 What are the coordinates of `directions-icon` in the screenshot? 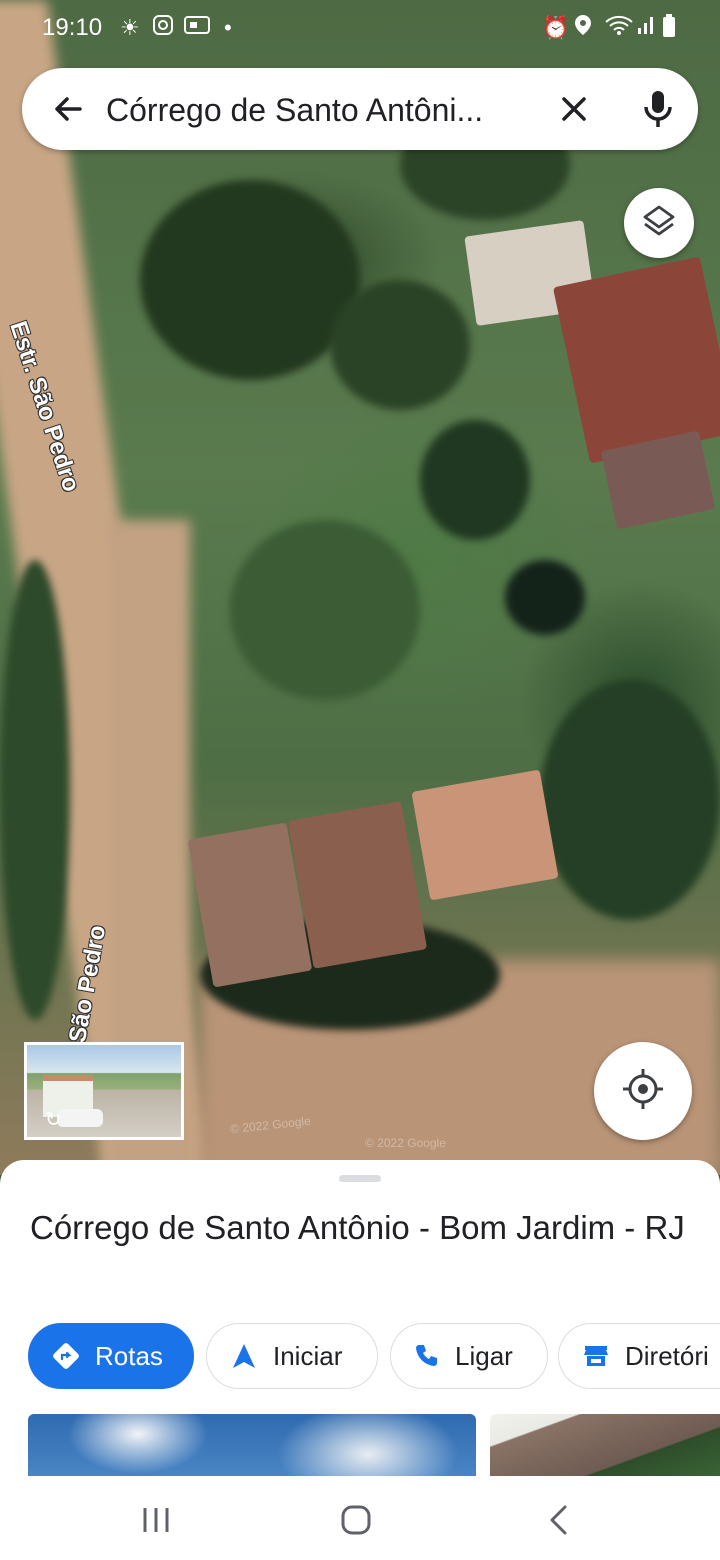 It's located at (66, 1356).